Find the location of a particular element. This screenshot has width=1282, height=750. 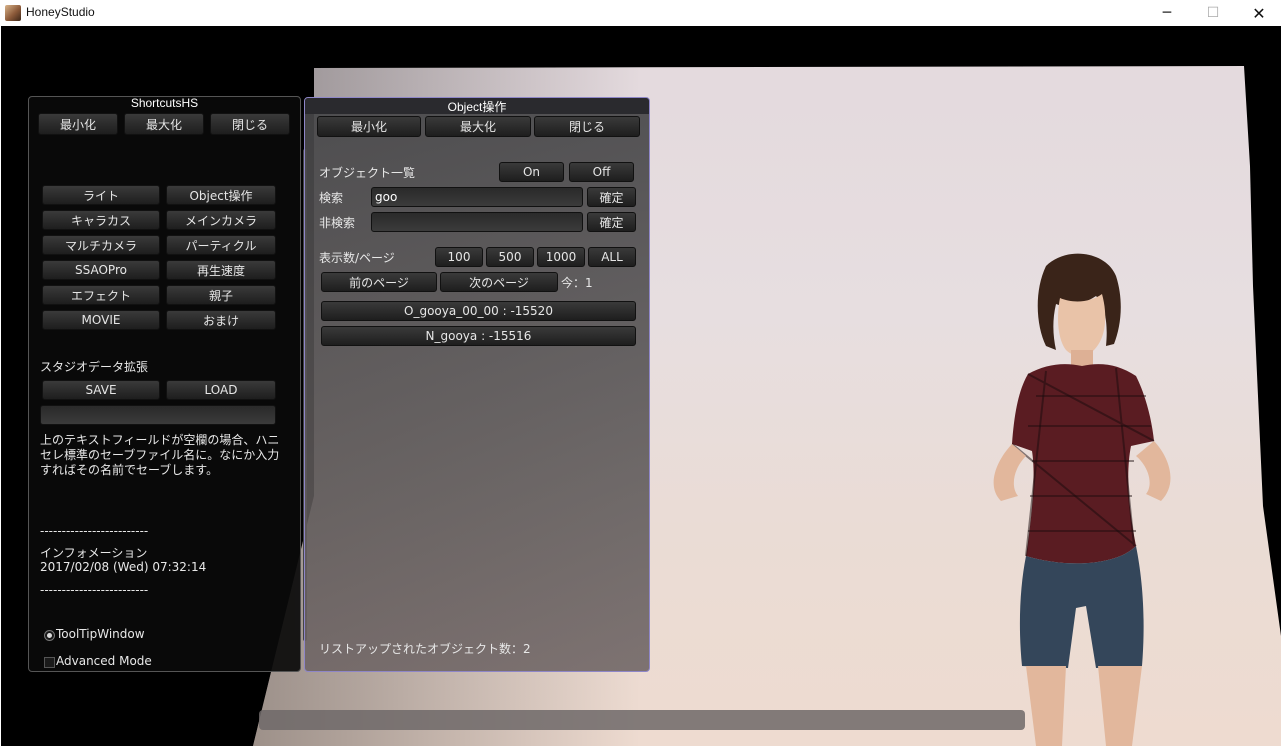

per-page-all-button: ALL is located at coordinates (612, 257).